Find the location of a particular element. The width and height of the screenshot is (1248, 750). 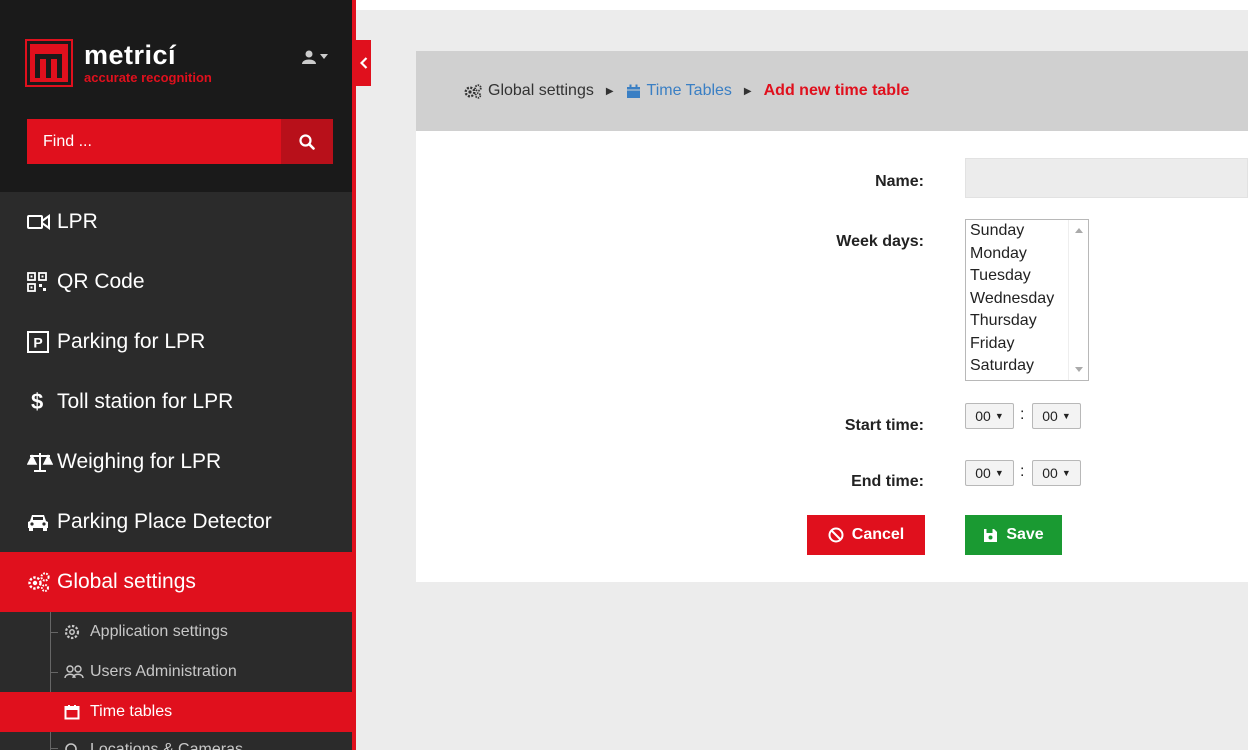

save-label: Save is located at coordinates (1025, 534).